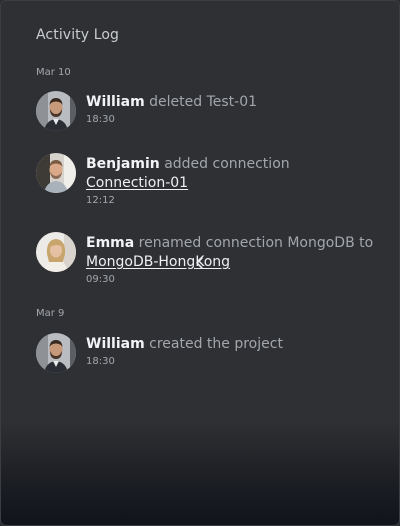 The image size is (400, 526). I want to click on connection-link: MongoDB-HongKong, so click(158, 262).